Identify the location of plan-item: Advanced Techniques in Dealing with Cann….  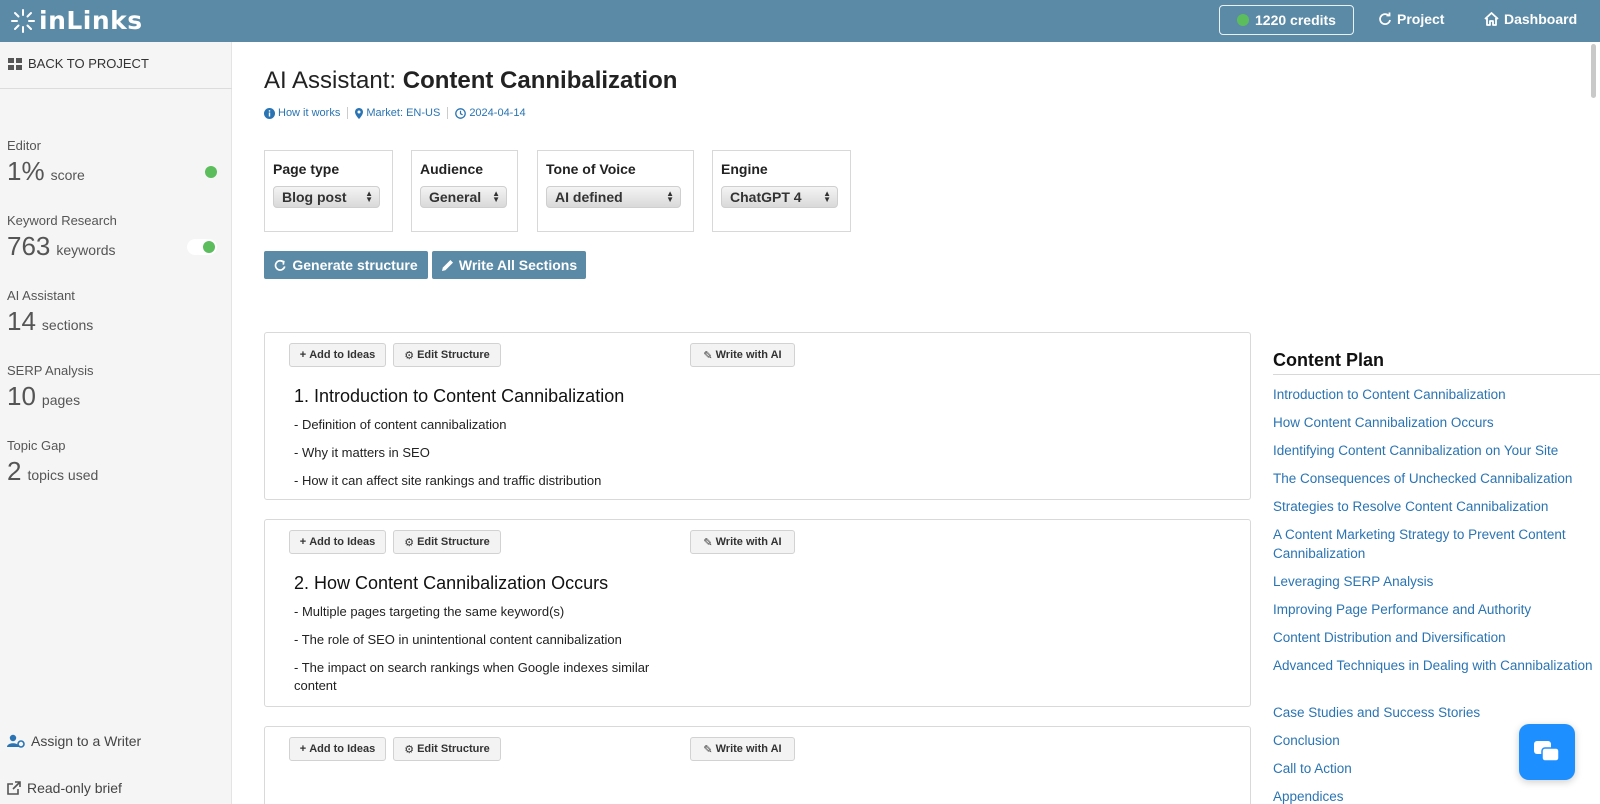
(1433, 665).